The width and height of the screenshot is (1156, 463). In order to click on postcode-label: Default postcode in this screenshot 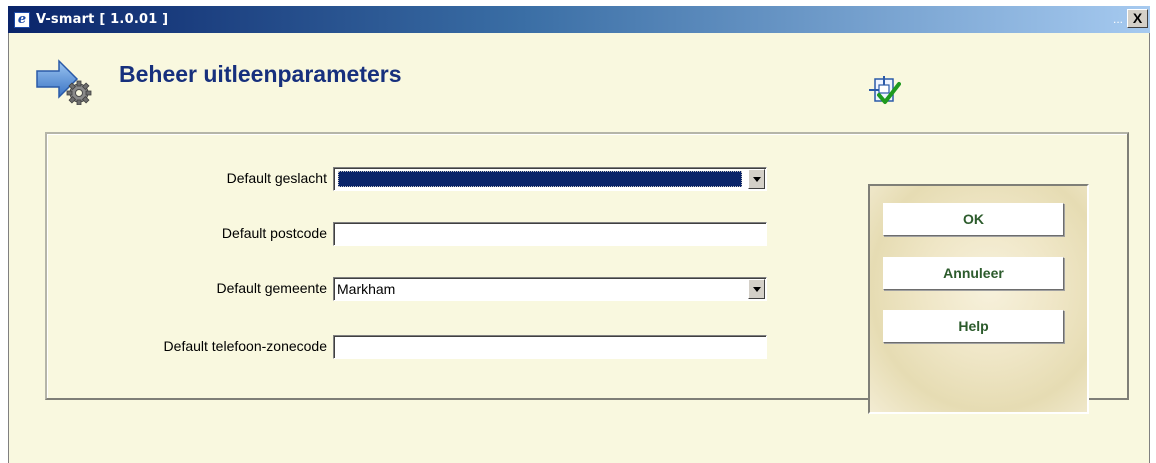, I will do `click(274, 233)`.